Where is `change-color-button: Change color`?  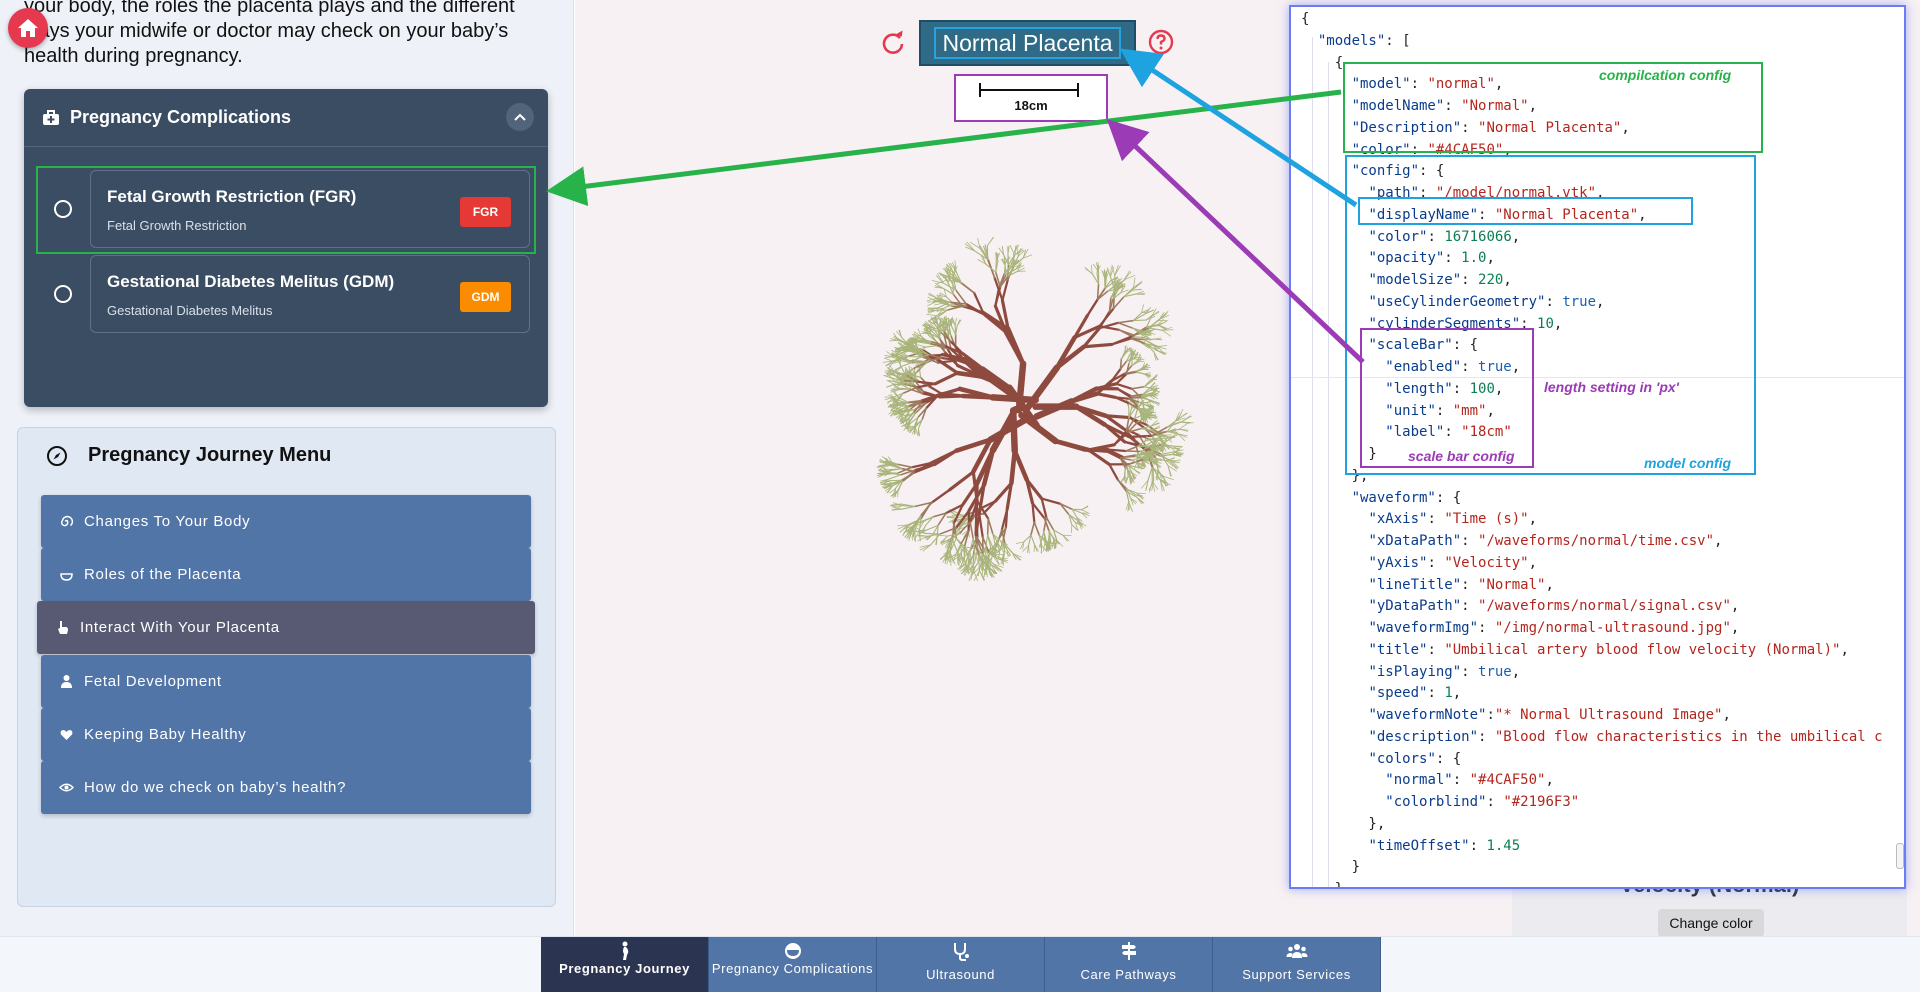
change-color-button: Change color is located at coordinates (1711, 923).